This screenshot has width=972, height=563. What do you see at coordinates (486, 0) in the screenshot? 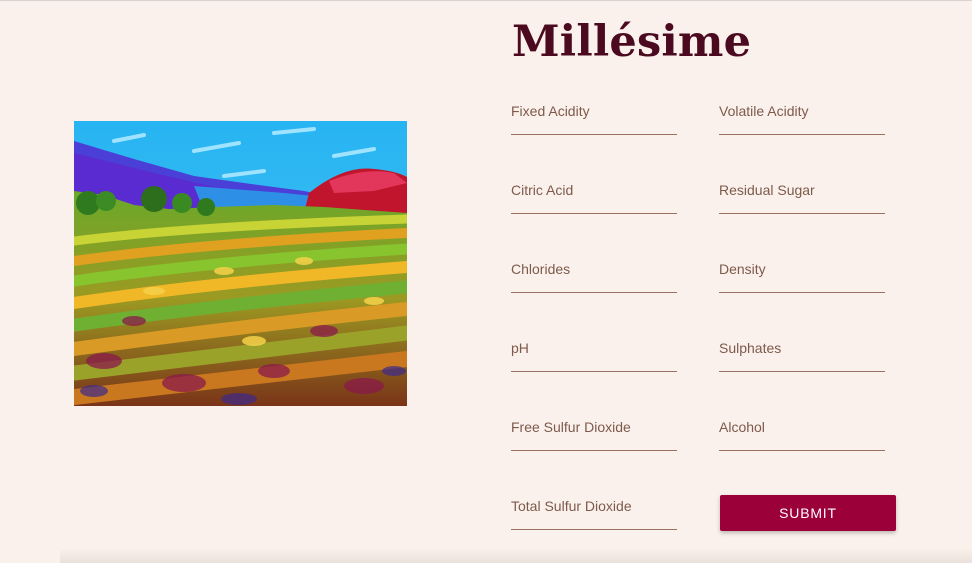
I see `top-divider` at bounding box center [486, 0].